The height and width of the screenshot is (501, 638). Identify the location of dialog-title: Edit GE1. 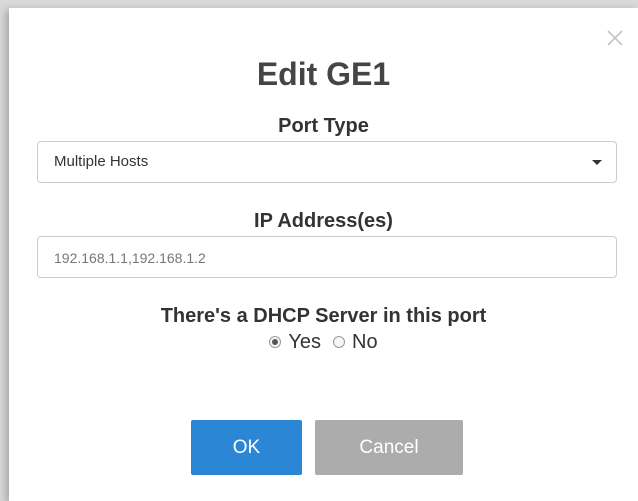
(323, 74).